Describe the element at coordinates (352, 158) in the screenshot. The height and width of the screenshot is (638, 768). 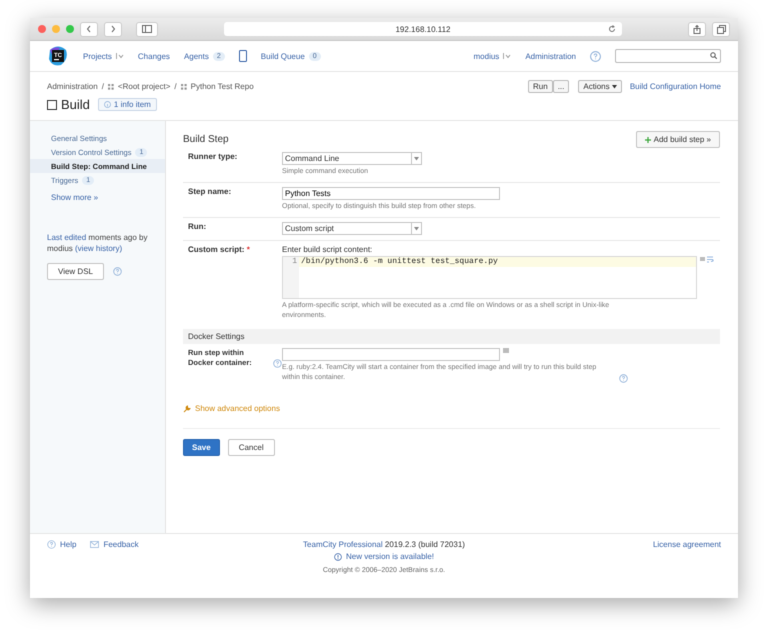
I see `dropdown: Command Line` at that location.